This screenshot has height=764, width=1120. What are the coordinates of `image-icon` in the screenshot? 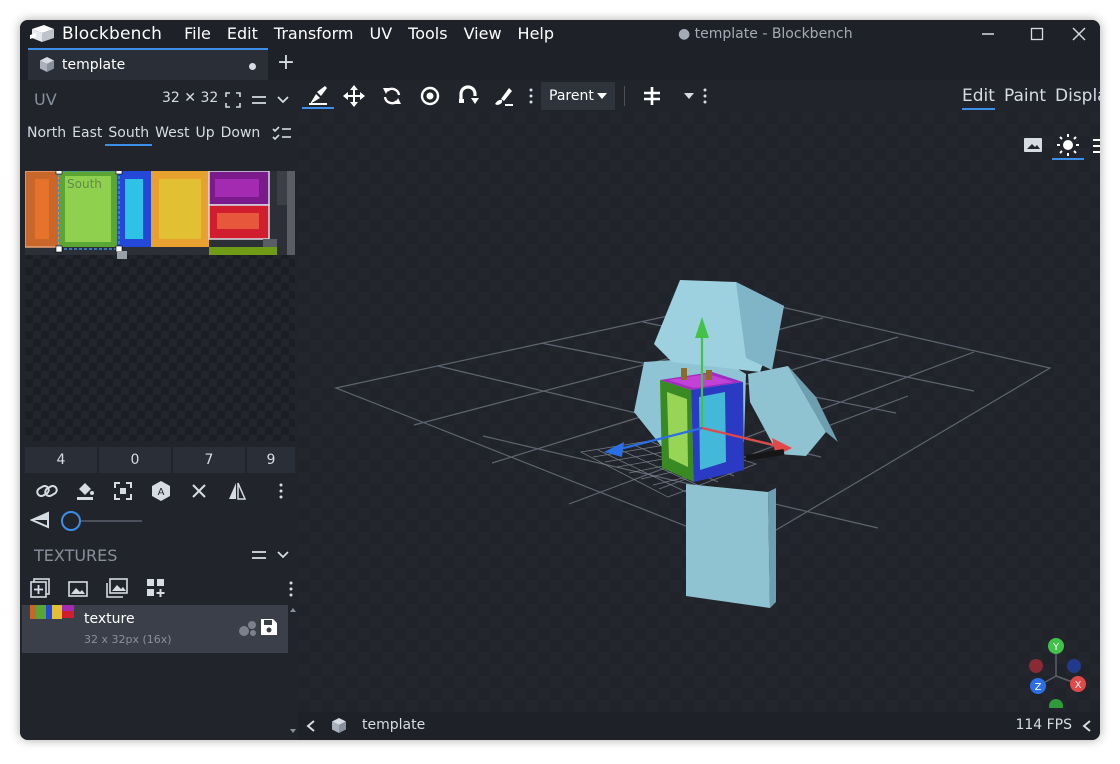 It's located at (1033, 145).